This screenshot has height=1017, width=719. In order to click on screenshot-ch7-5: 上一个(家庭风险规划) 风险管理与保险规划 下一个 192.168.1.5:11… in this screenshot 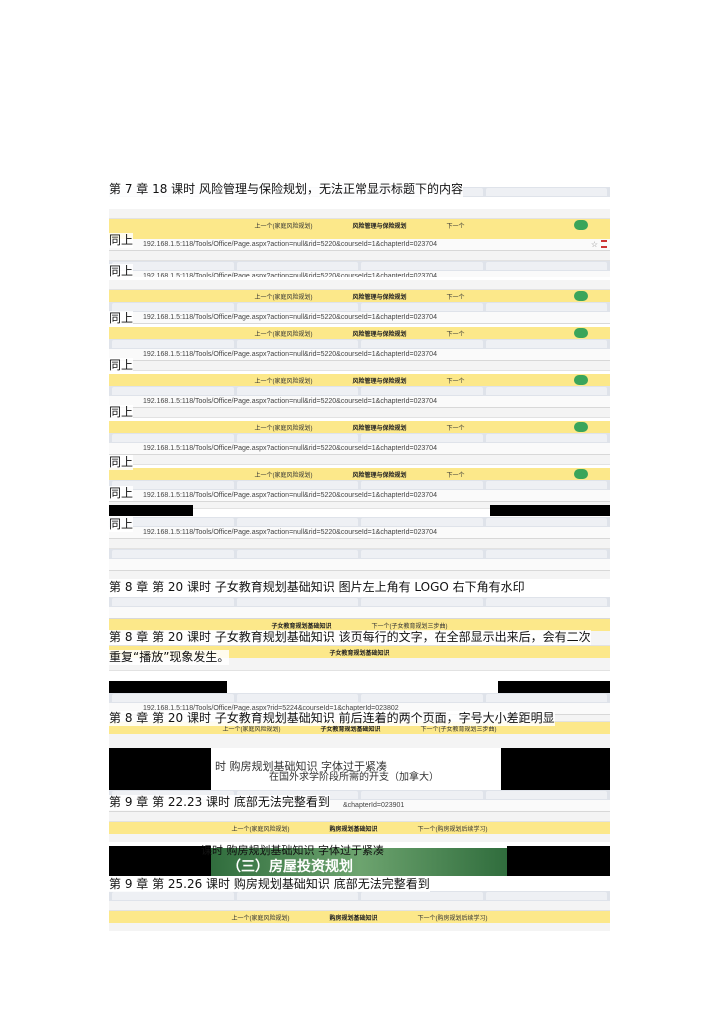, I will do `click(359, 397)`.